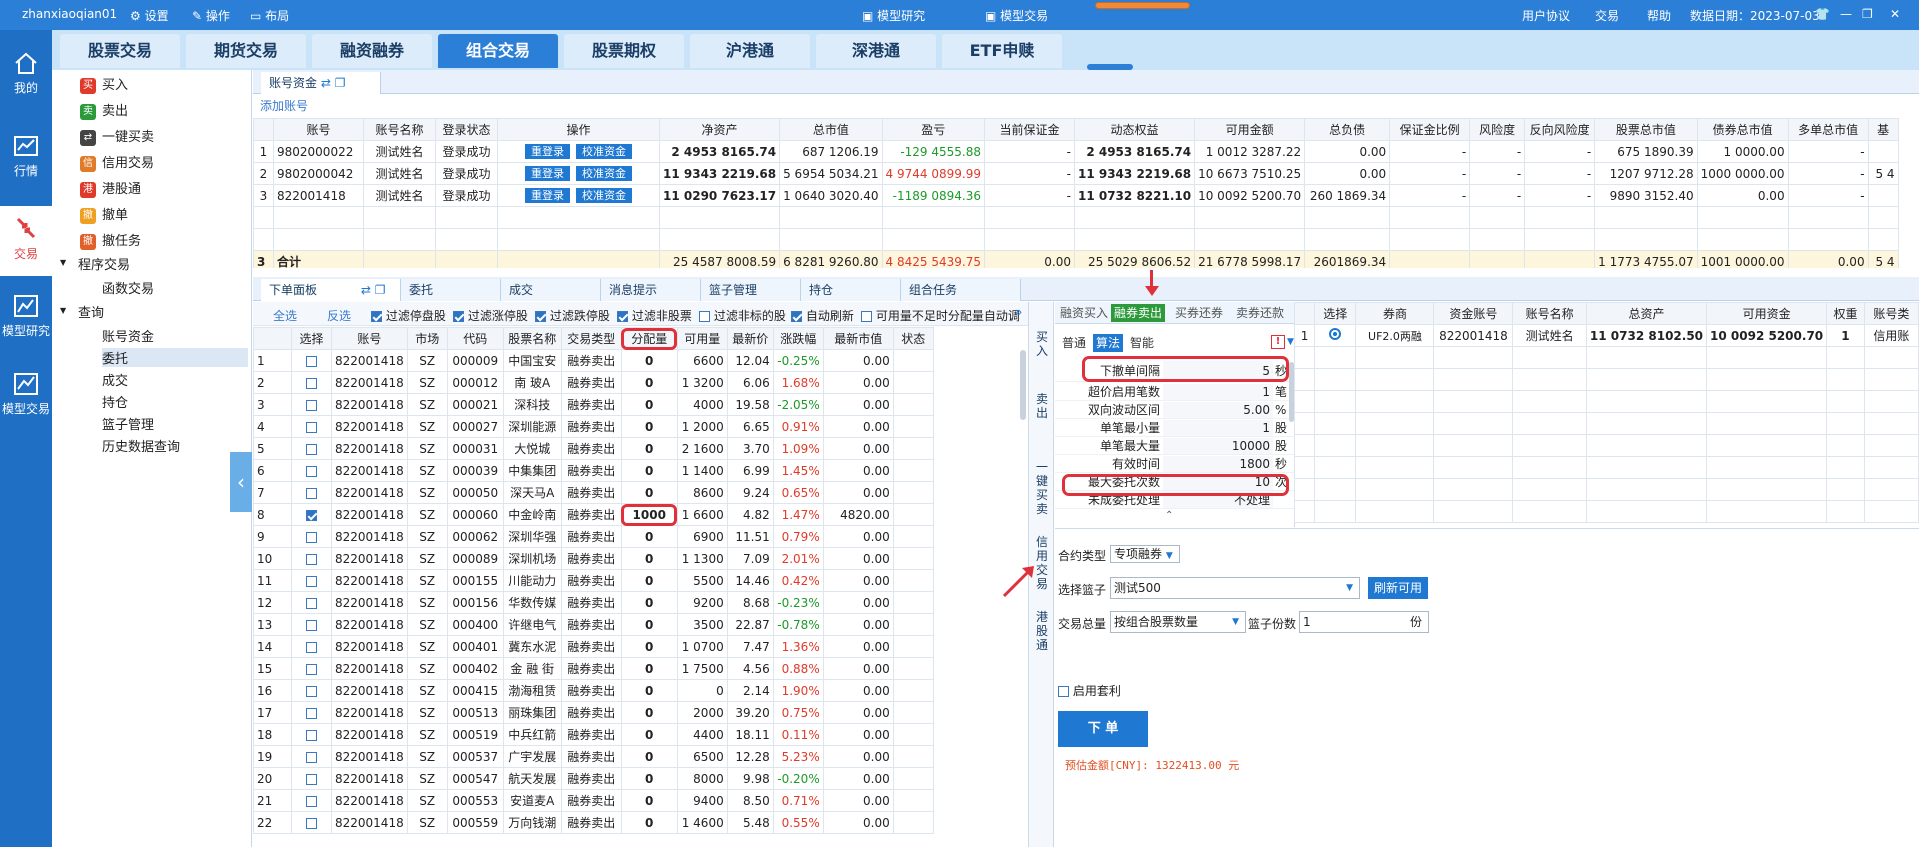  I want to click on stock-col-header: 状态, so click(913, 338).